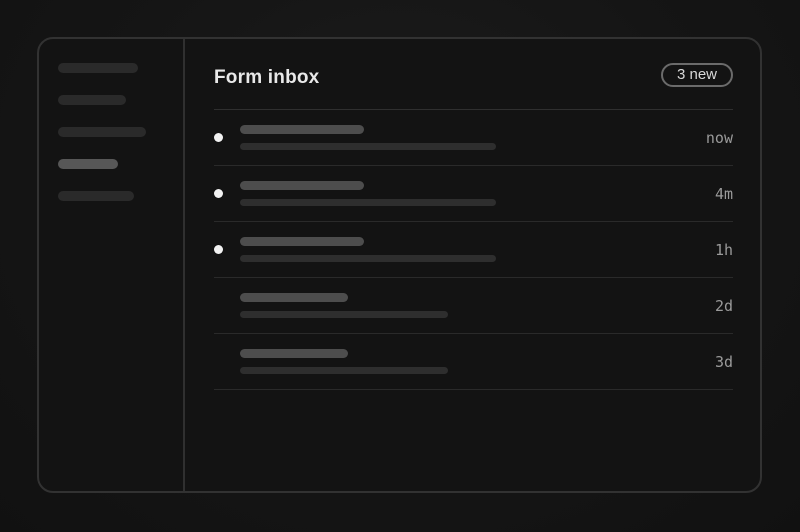  What do you see at coordinates (473, 194) in the screenshot?
I see `inbox-row-2: 4m` at bounding box center [473, 194].